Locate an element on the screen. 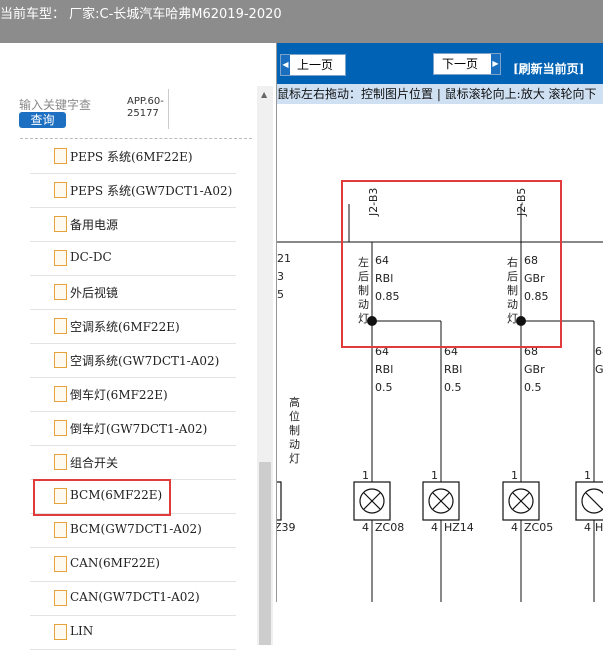  tree-item: PEPS 系统(6MF22E) is located at coordinates (133, 156).